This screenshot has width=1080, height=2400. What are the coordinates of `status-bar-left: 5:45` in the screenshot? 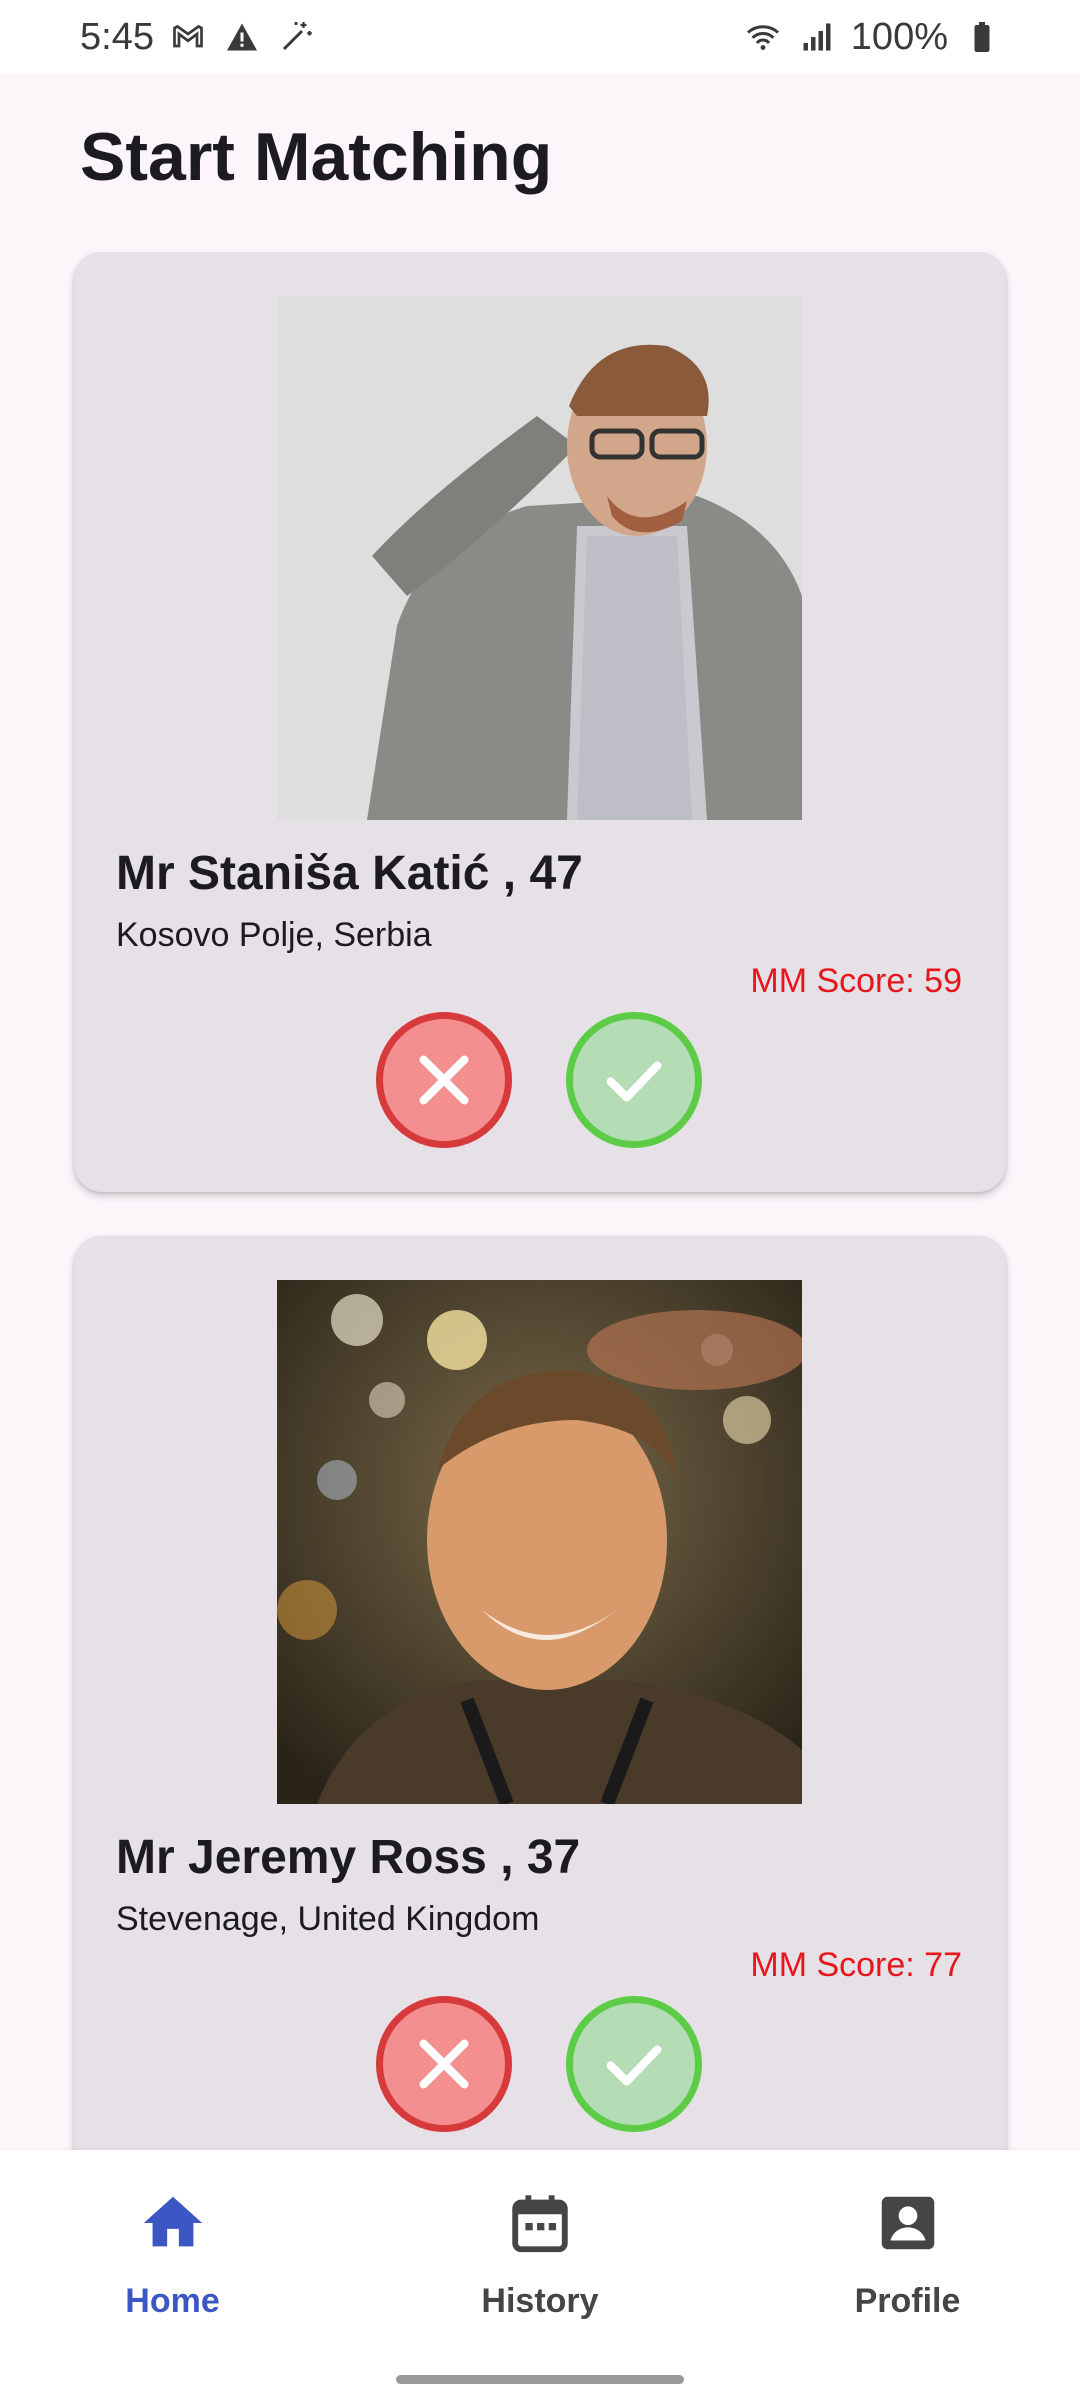 It's located at (198, 37).